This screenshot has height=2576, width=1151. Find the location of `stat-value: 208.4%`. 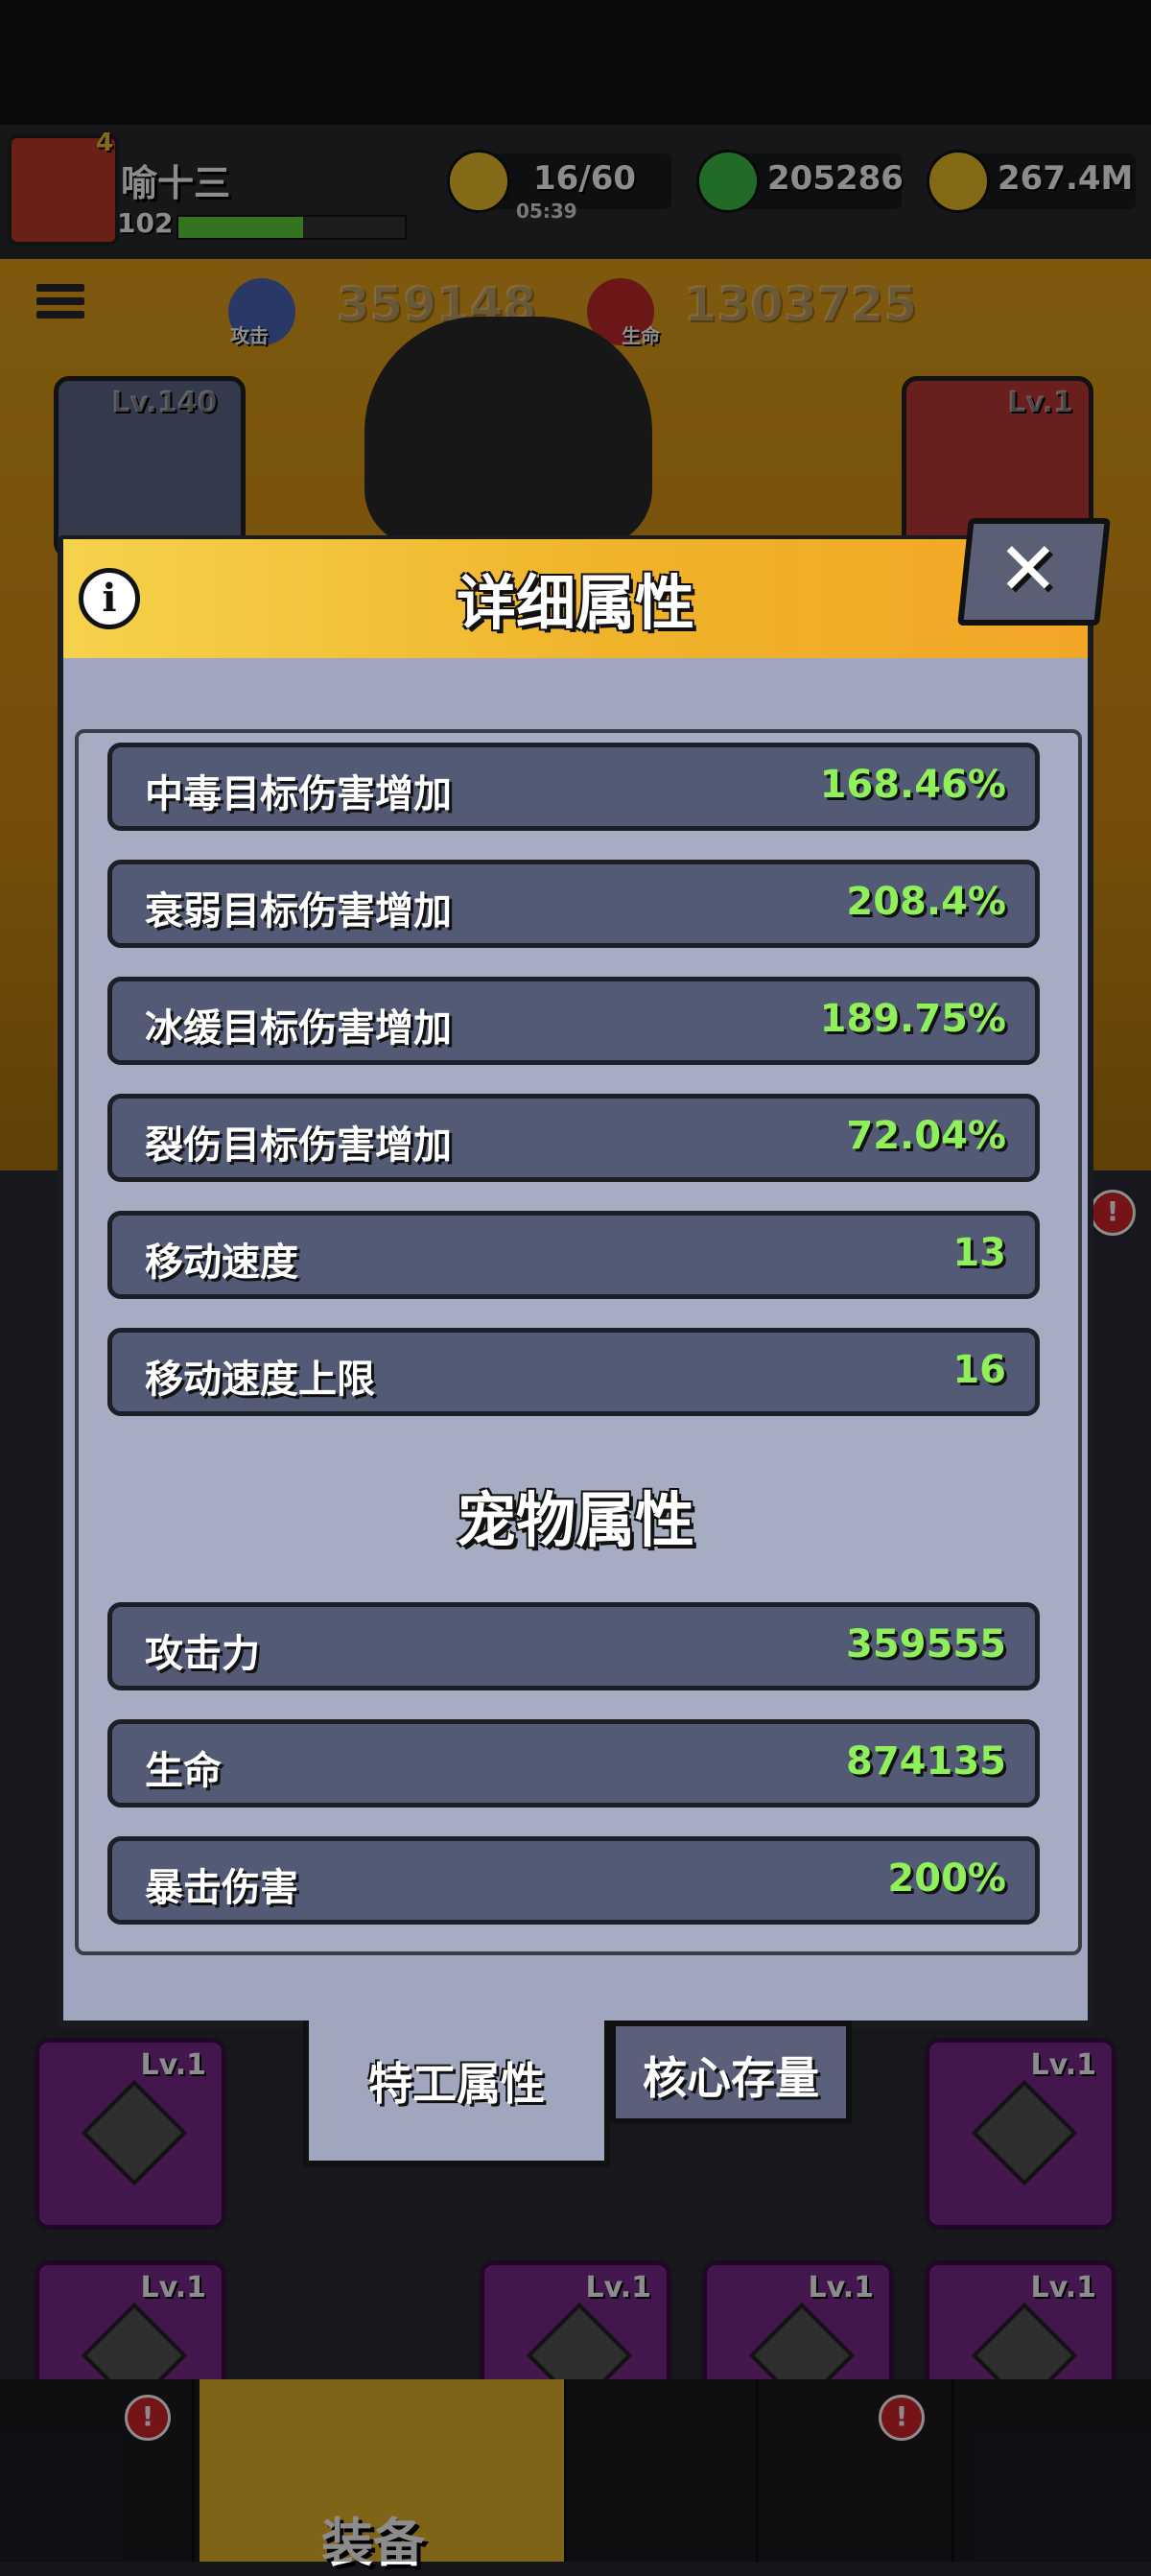

stat-value: 208.4% is located at coordinates (926, 902).